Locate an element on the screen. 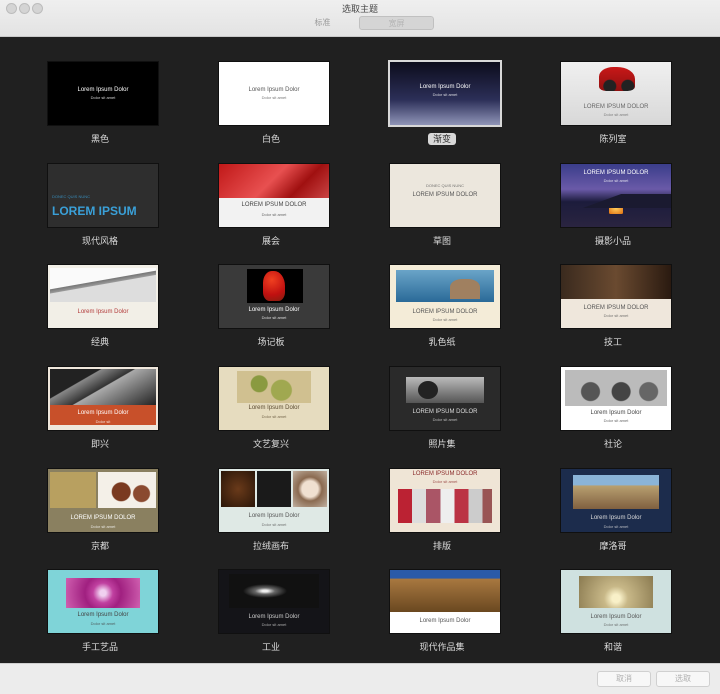 The height and width of the screenshot is (694, 720). theme-label: 和谐 is located at coordinates (613, 646).